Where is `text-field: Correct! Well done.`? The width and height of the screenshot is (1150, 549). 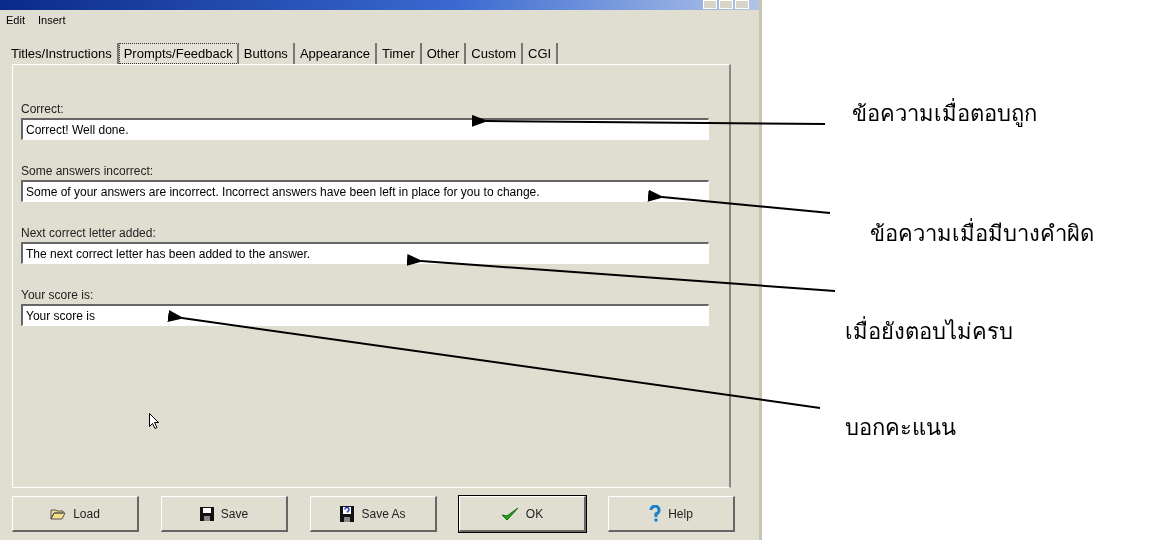 text-field: Correct! Well done. is located at coordinates (365, 129).